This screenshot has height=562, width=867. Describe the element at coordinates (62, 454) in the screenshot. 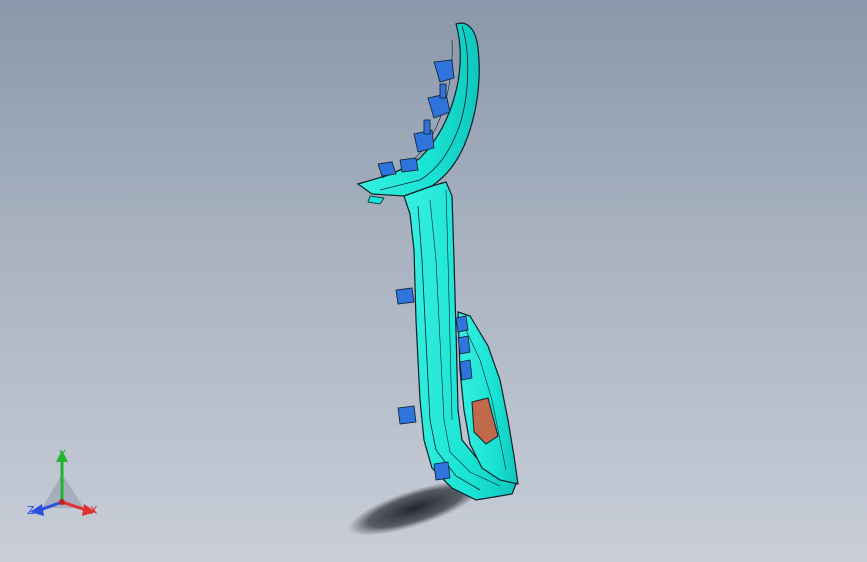

I see `y-axis-label: Y` at that location.